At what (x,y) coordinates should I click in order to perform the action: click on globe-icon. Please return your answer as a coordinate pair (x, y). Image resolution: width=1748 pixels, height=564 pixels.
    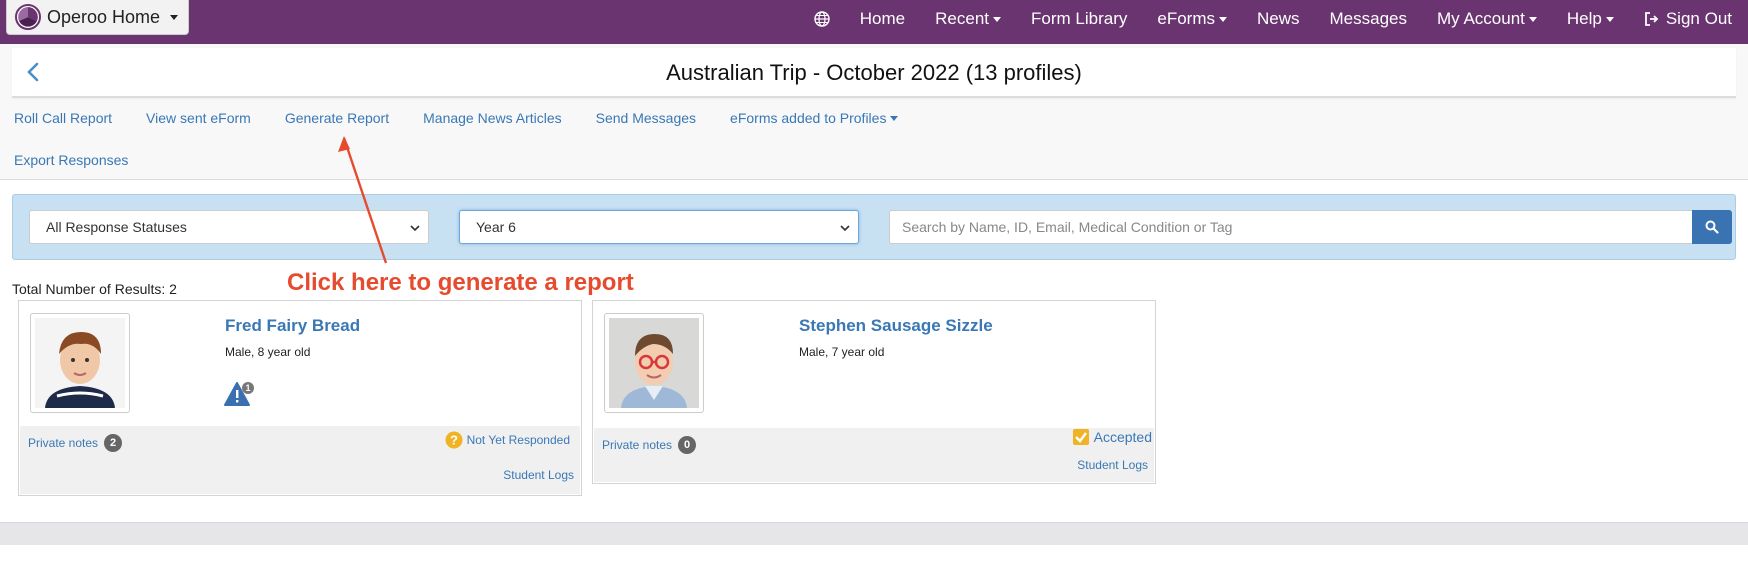
    Looking at the image, I should click on (822, 19).